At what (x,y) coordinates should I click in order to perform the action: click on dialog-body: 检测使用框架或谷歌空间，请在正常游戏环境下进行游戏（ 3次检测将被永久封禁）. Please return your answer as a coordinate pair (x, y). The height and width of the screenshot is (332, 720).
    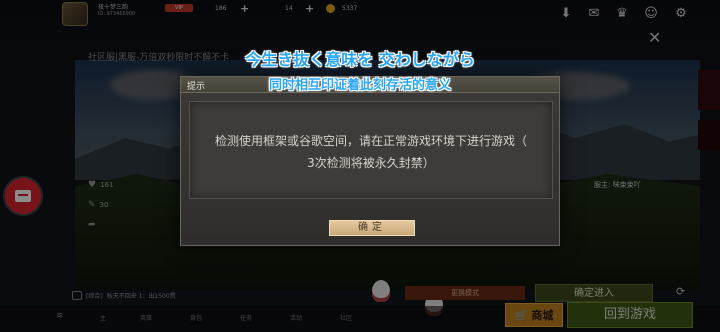
    Looking at the image, I should click on (371, 150).